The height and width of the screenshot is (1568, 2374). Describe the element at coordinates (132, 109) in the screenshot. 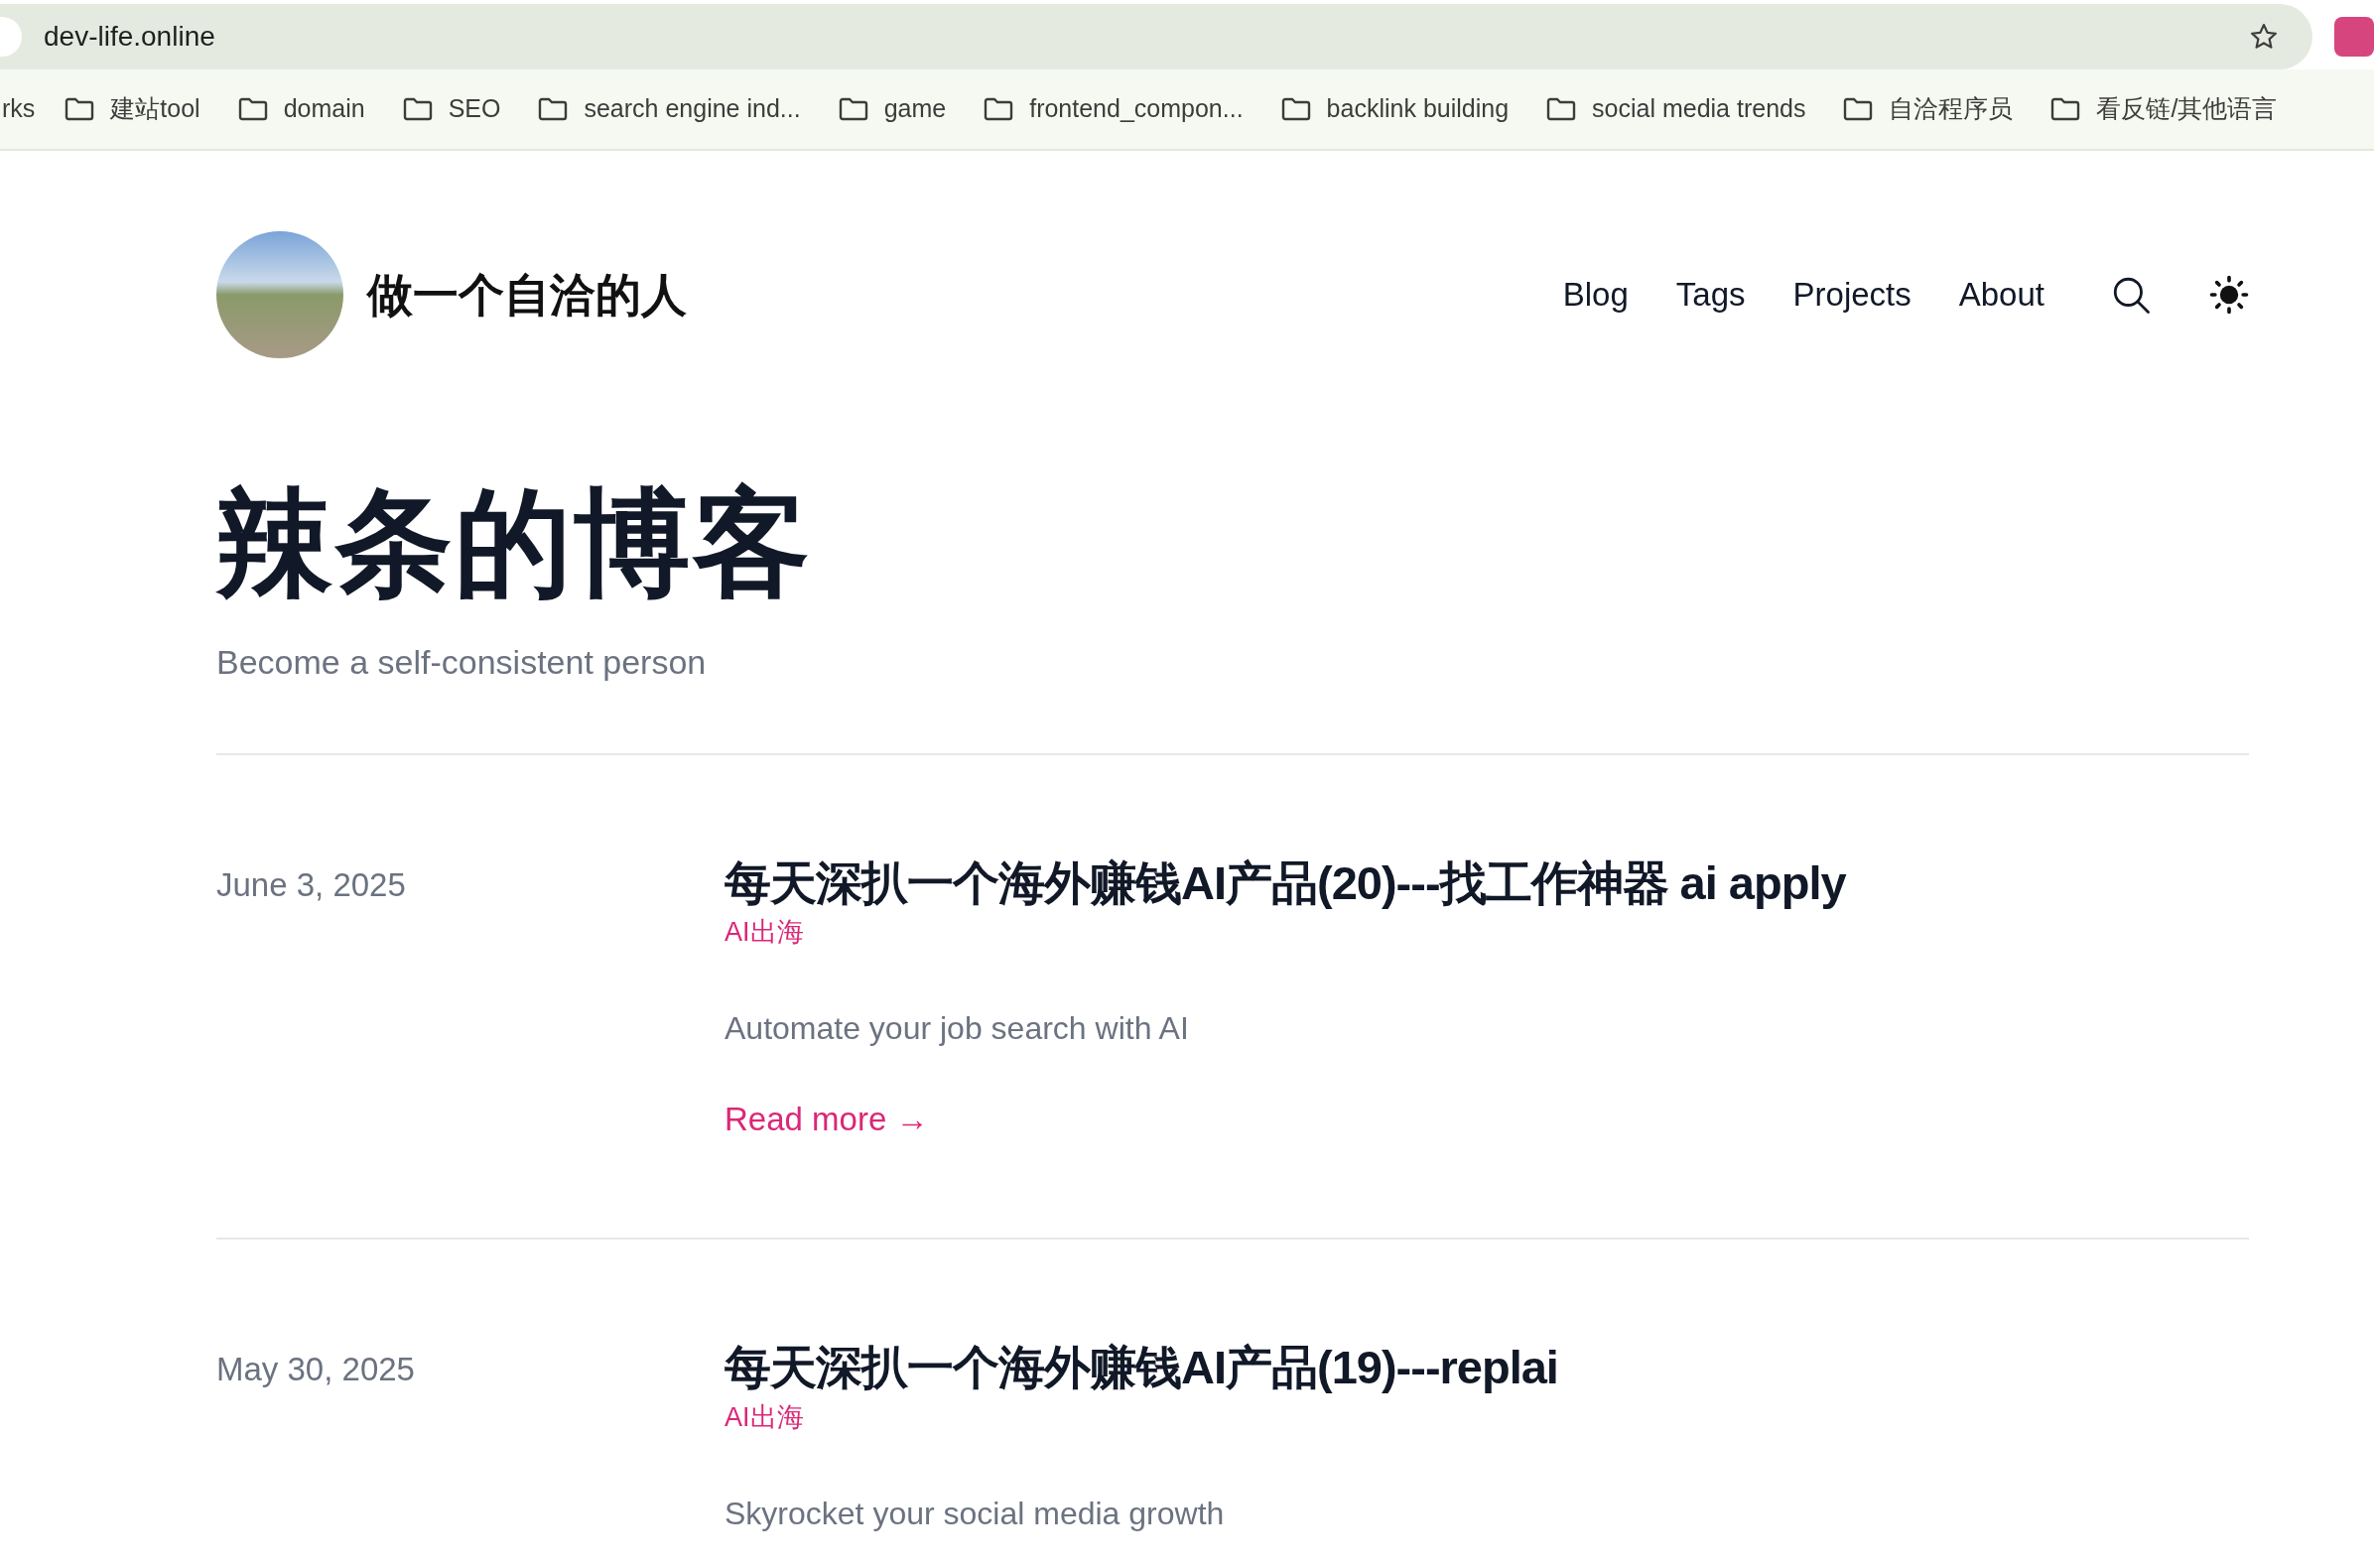

I see `bookmark-item: 建站tool` at that location.